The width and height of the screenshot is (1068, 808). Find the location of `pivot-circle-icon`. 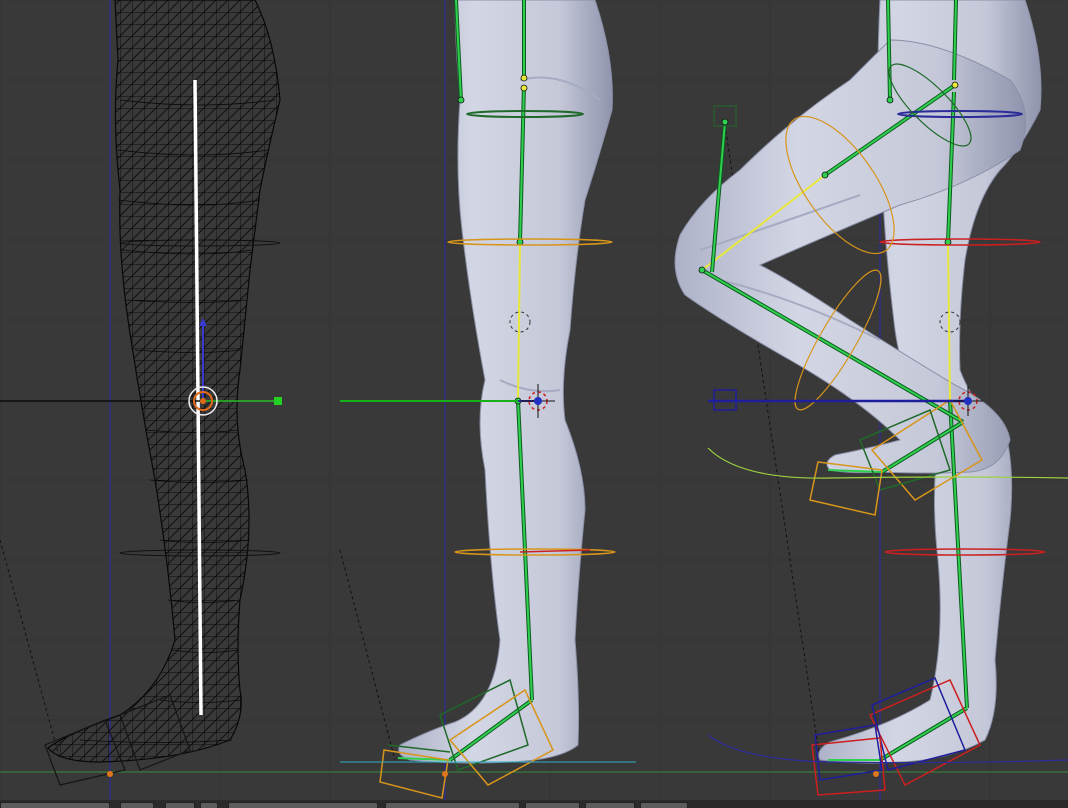

pivot-circle-icon is located at coordinates (203, 401).